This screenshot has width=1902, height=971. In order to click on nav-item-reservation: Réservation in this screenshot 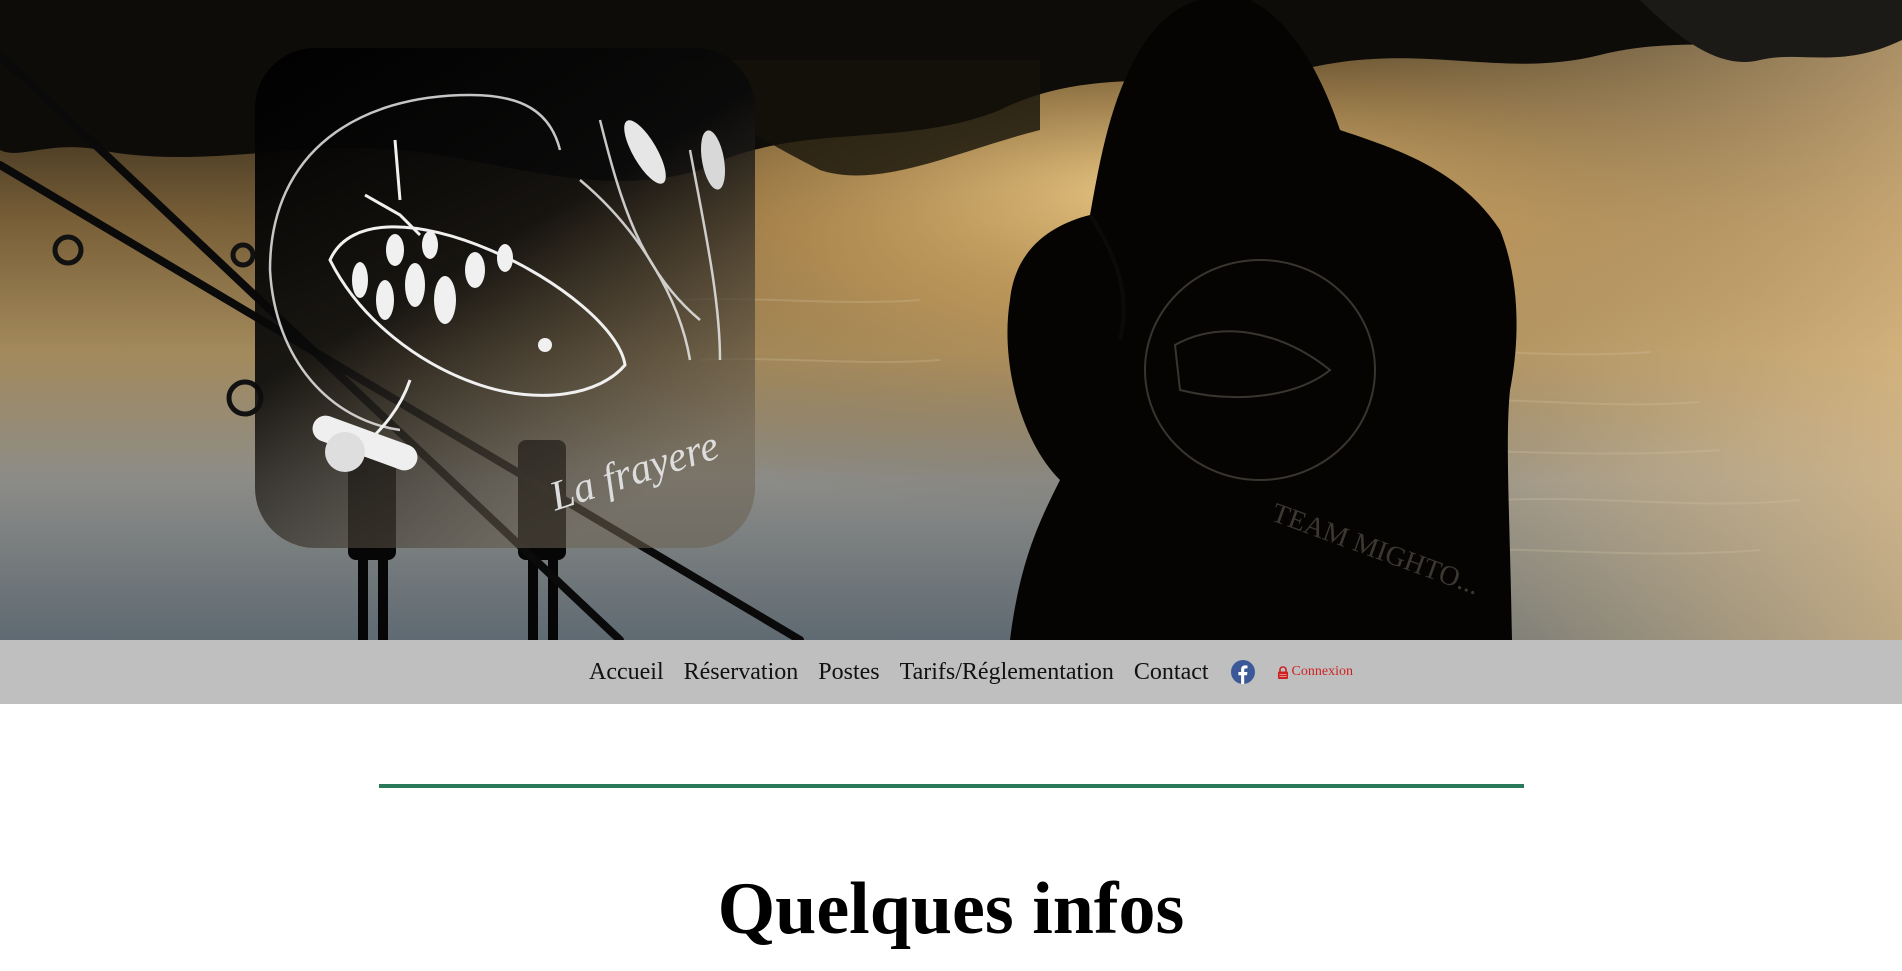, I will do `click(741, 672)`.